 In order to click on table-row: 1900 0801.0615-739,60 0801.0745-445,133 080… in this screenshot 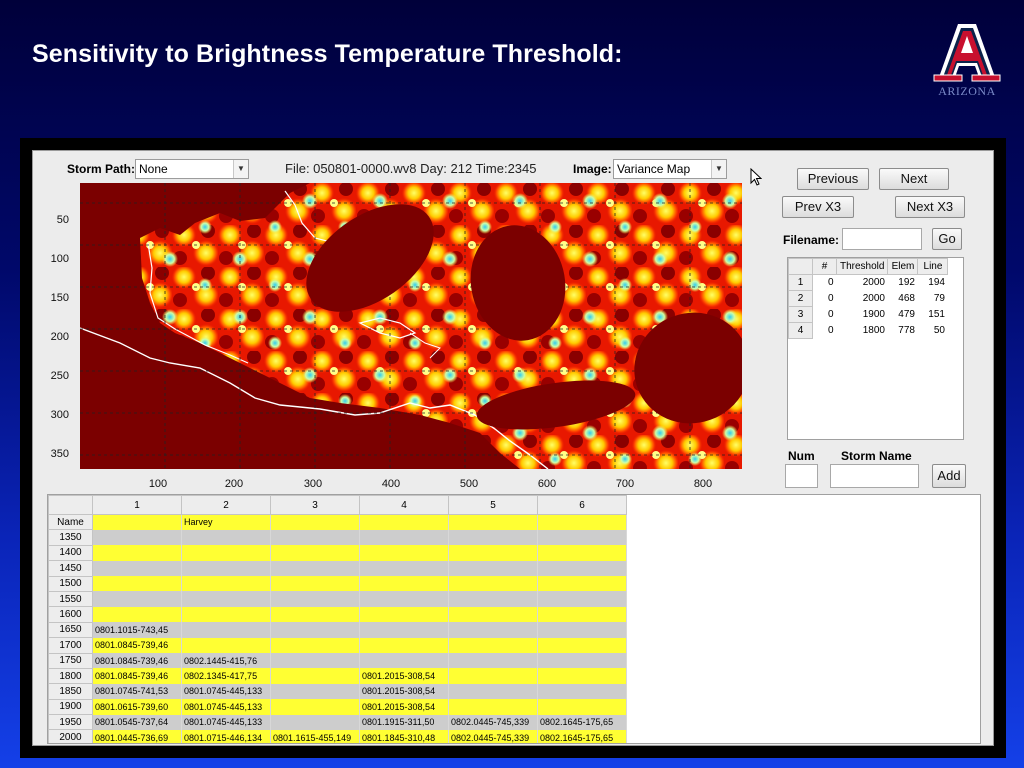, I will do `click(337, 707)`.